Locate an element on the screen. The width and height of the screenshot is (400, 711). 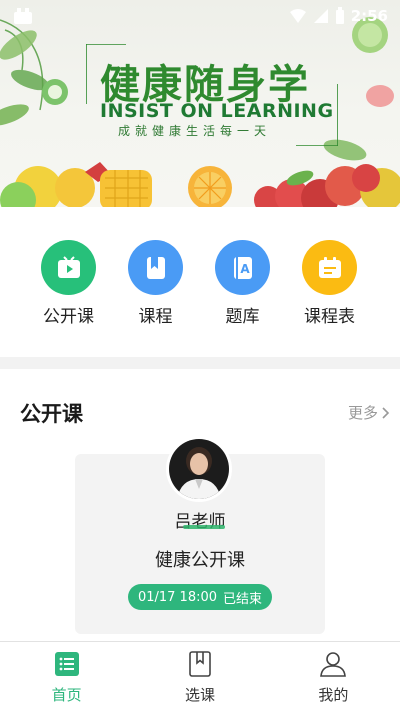
open-class-section-header: 公开课 更多 is located at coordinates (205, 413).